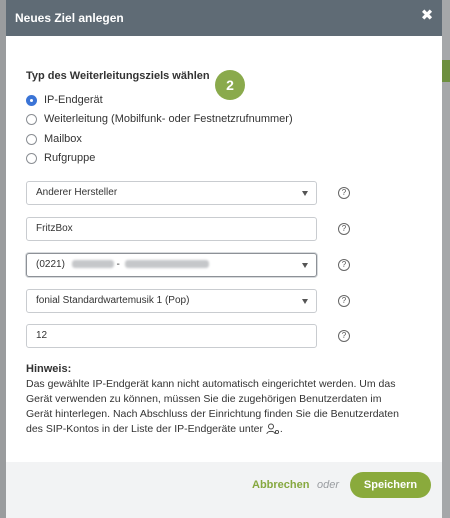 The width and height of the screenshot is (450, 518). Describe the element at coordinates (280, 485) in the screenshot. I see `cancel-button: Abbrechen` at that location.